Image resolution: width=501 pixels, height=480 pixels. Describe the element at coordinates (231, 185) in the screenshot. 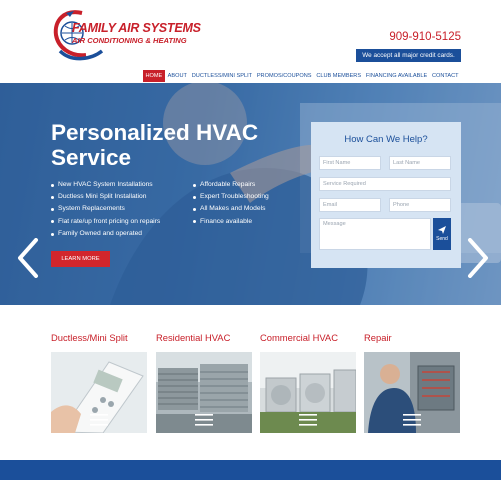

I see `feature-item: Affordable Repairs` at that location.